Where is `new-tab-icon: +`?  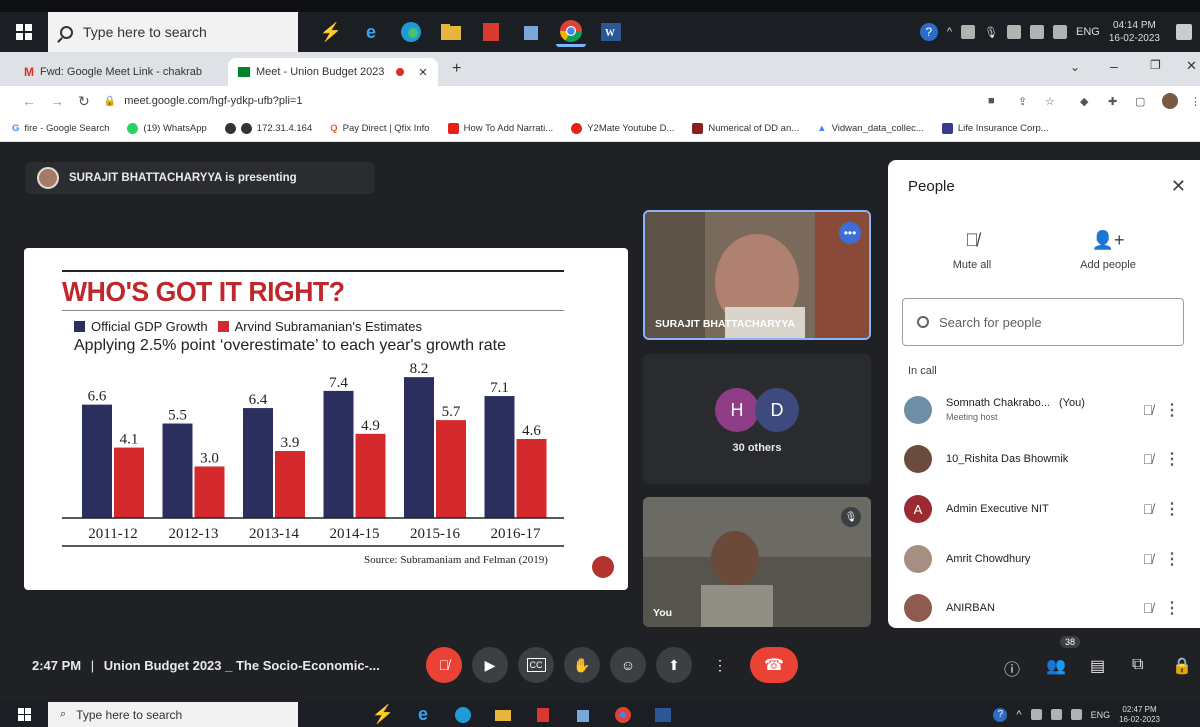
new-tab-icon: + is located at coordinates (456, 69).